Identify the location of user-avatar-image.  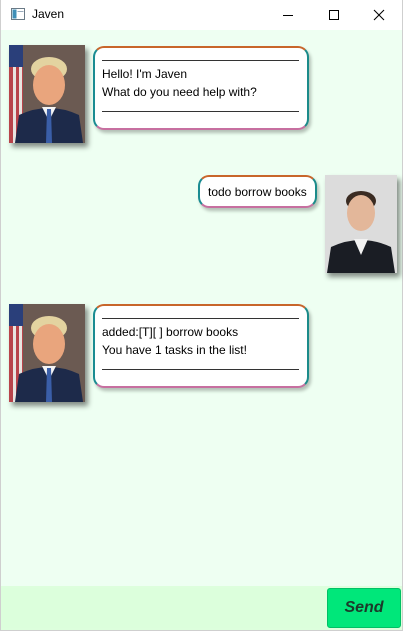
(361, 224).